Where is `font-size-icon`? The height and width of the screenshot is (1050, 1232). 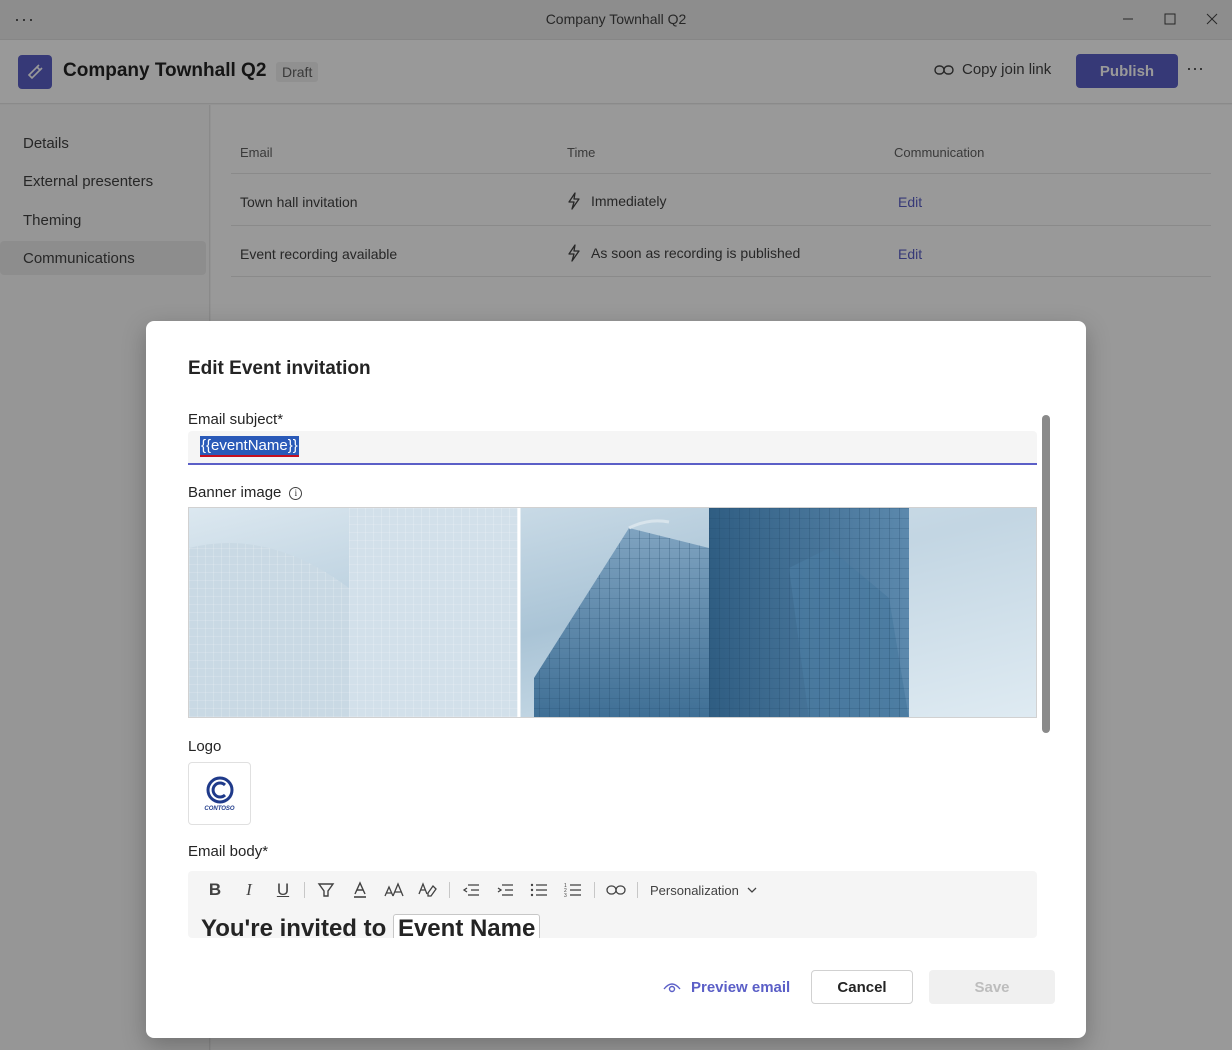 font-size-icon is located at coordinates (394, 890).